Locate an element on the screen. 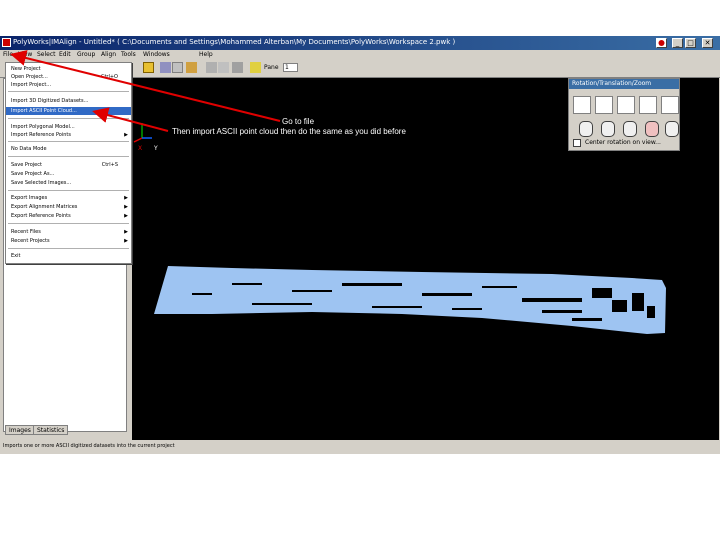 The width and height of the screenshot is (720, 540). menu-item-recent-files: Recent Files ▶ is located at coordinates (68, 232).